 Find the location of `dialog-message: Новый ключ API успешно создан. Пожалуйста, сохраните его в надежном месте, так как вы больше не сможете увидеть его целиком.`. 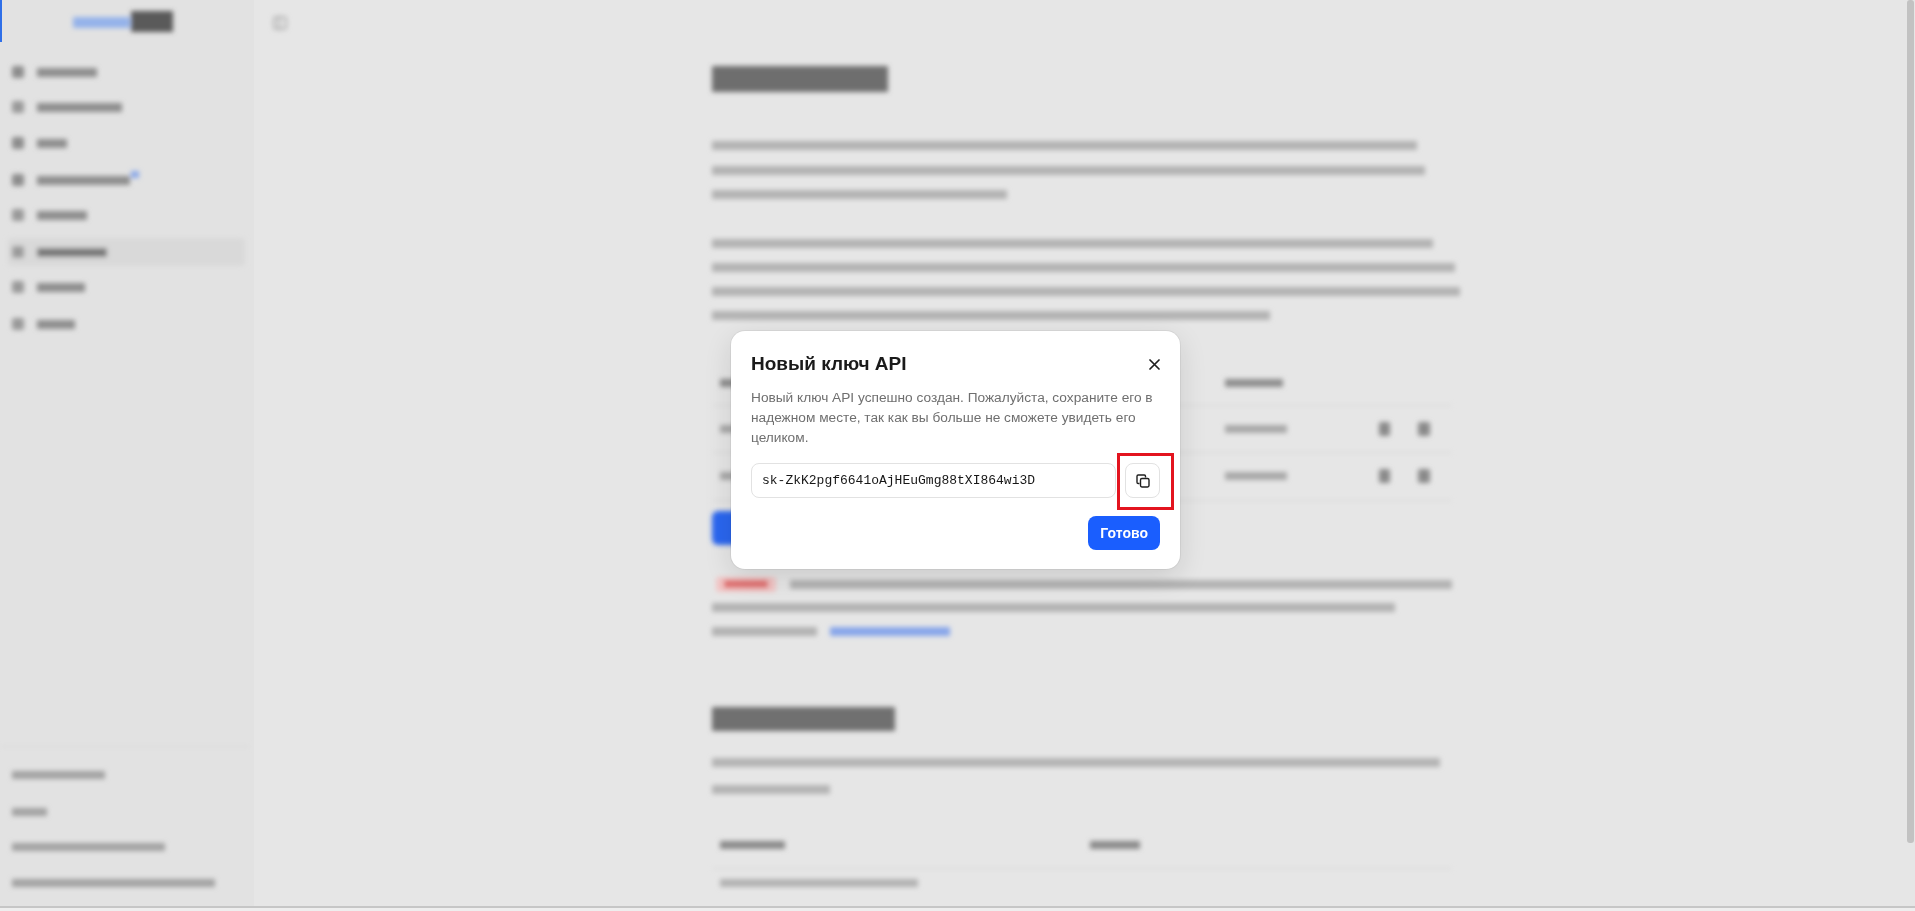

dialog-message: Новый ключ API успешно создан. Пожалуйста, сохраните его в надежном месте, так как вы больше не сможете увидеть его целиком. is located at coordinates (952, 418).